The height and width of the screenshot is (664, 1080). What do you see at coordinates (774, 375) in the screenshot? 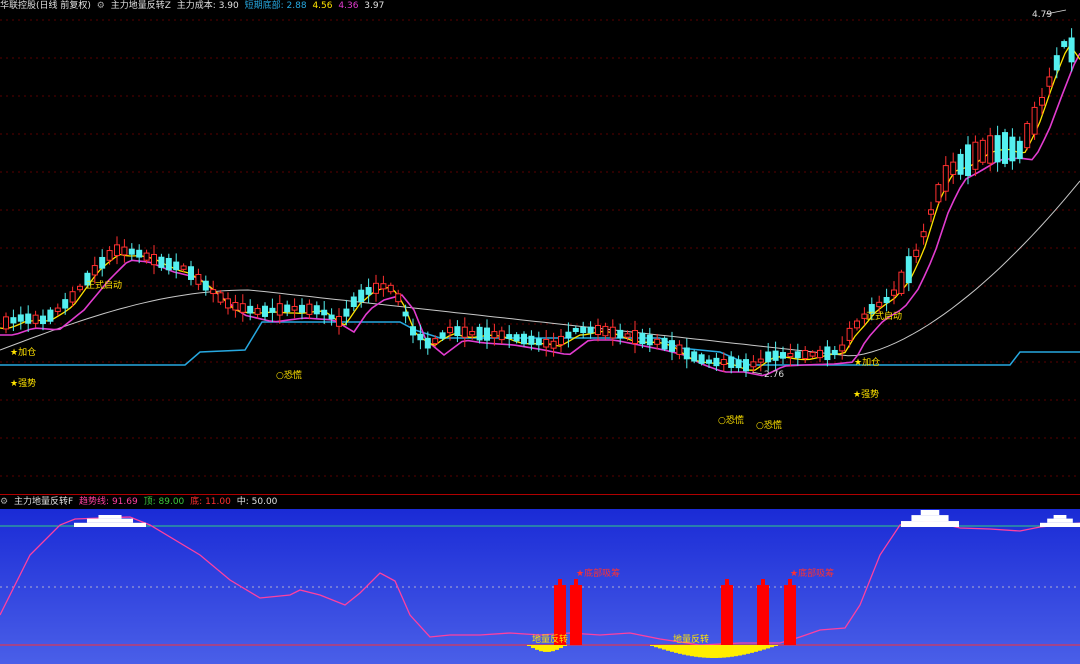
I see `low-price-label: 2.76` at bounding box center [774, 375].